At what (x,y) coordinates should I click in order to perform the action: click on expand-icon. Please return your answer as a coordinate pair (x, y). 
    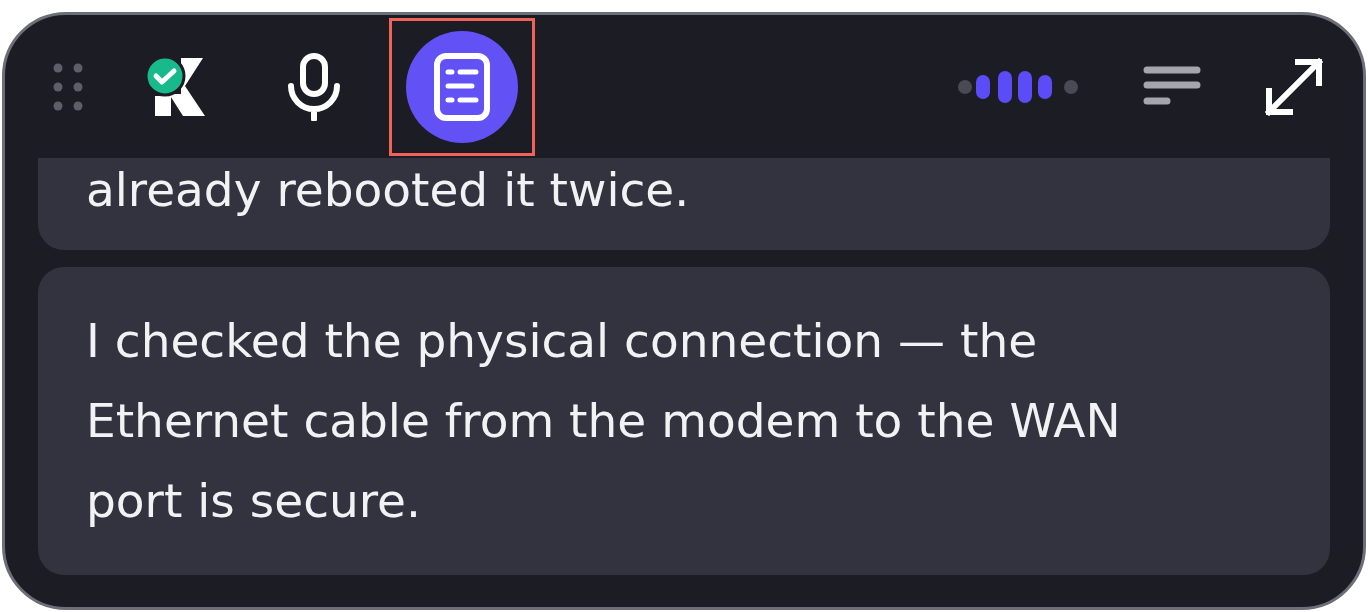
    Looking at the image, I should click on (1294, 86).